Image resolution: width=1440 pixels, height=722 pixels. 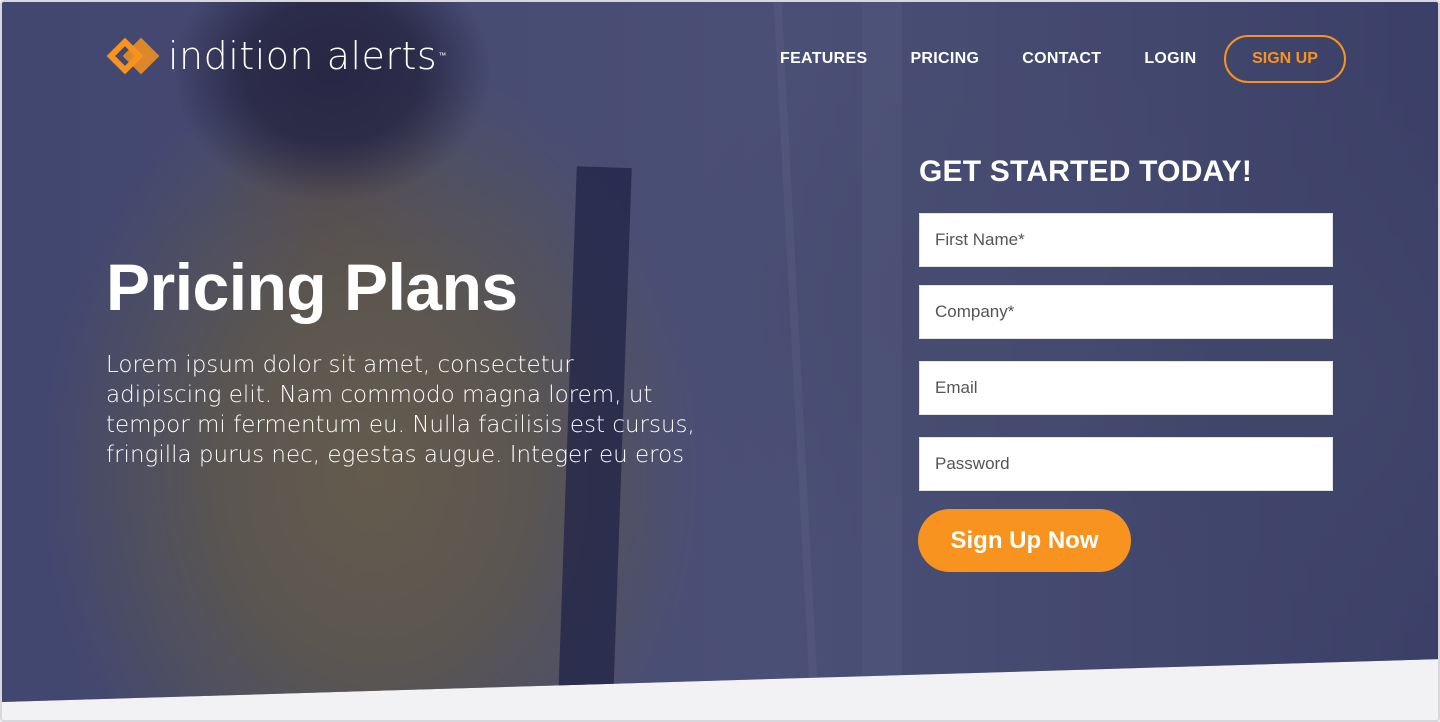 I want to click on nav-link-login: LOGIN, so click(x=1170, y=59).